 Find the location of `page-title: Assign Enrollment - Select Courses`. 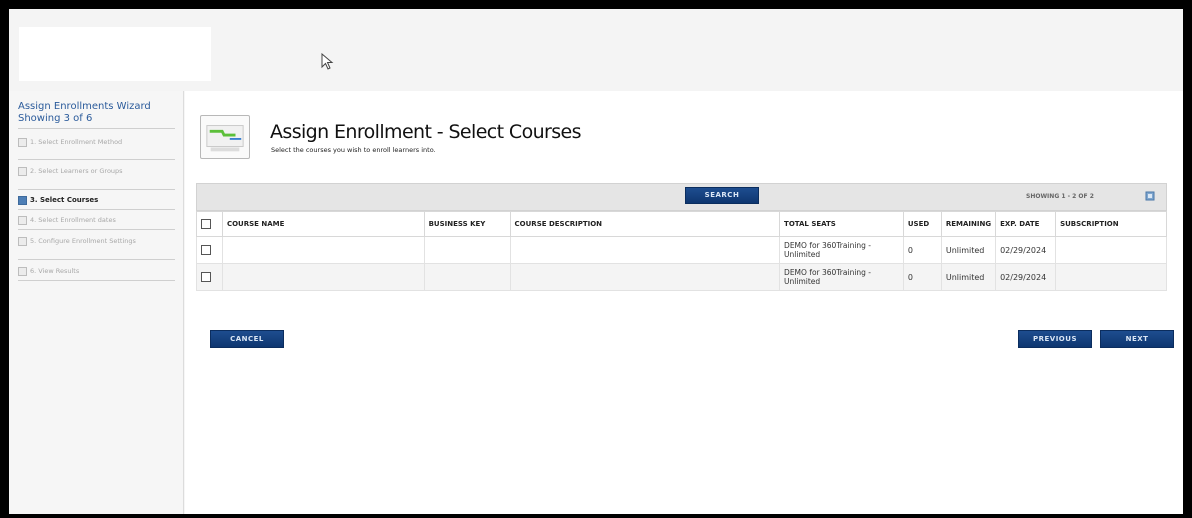

page-title: Assign Enrollment - Select Courses is located at coordinates (426, 132).